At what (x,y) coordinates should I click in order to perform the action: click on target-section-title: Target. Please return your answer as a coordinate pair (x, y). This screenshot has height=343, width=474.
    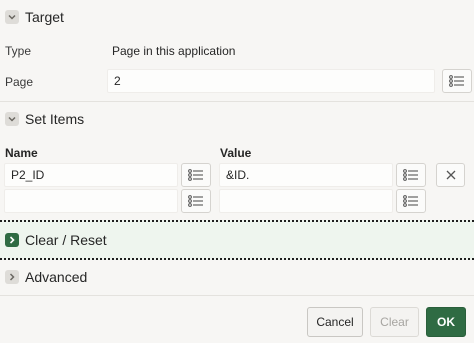
    Looking at the image, I should click on (44, 17).